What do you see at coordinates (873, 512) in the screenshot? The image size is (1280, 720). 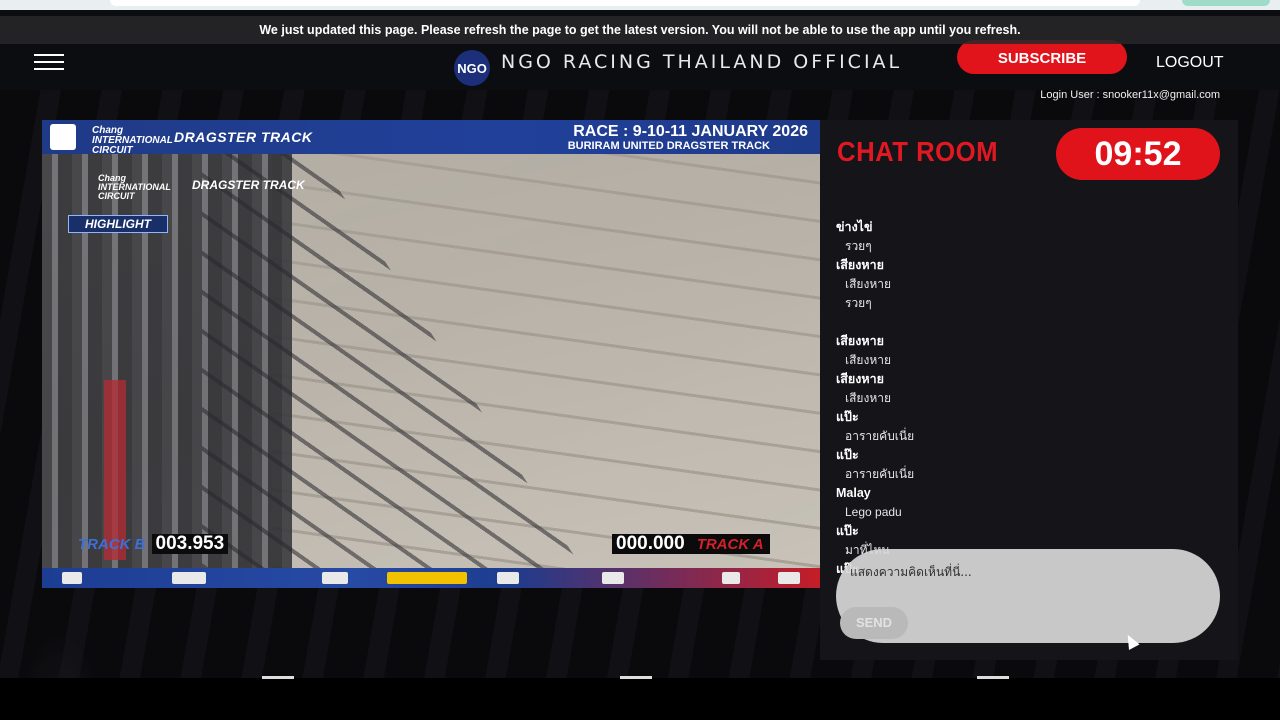 I see `chat-text: Lego padu` at bounding box center [873, 512].